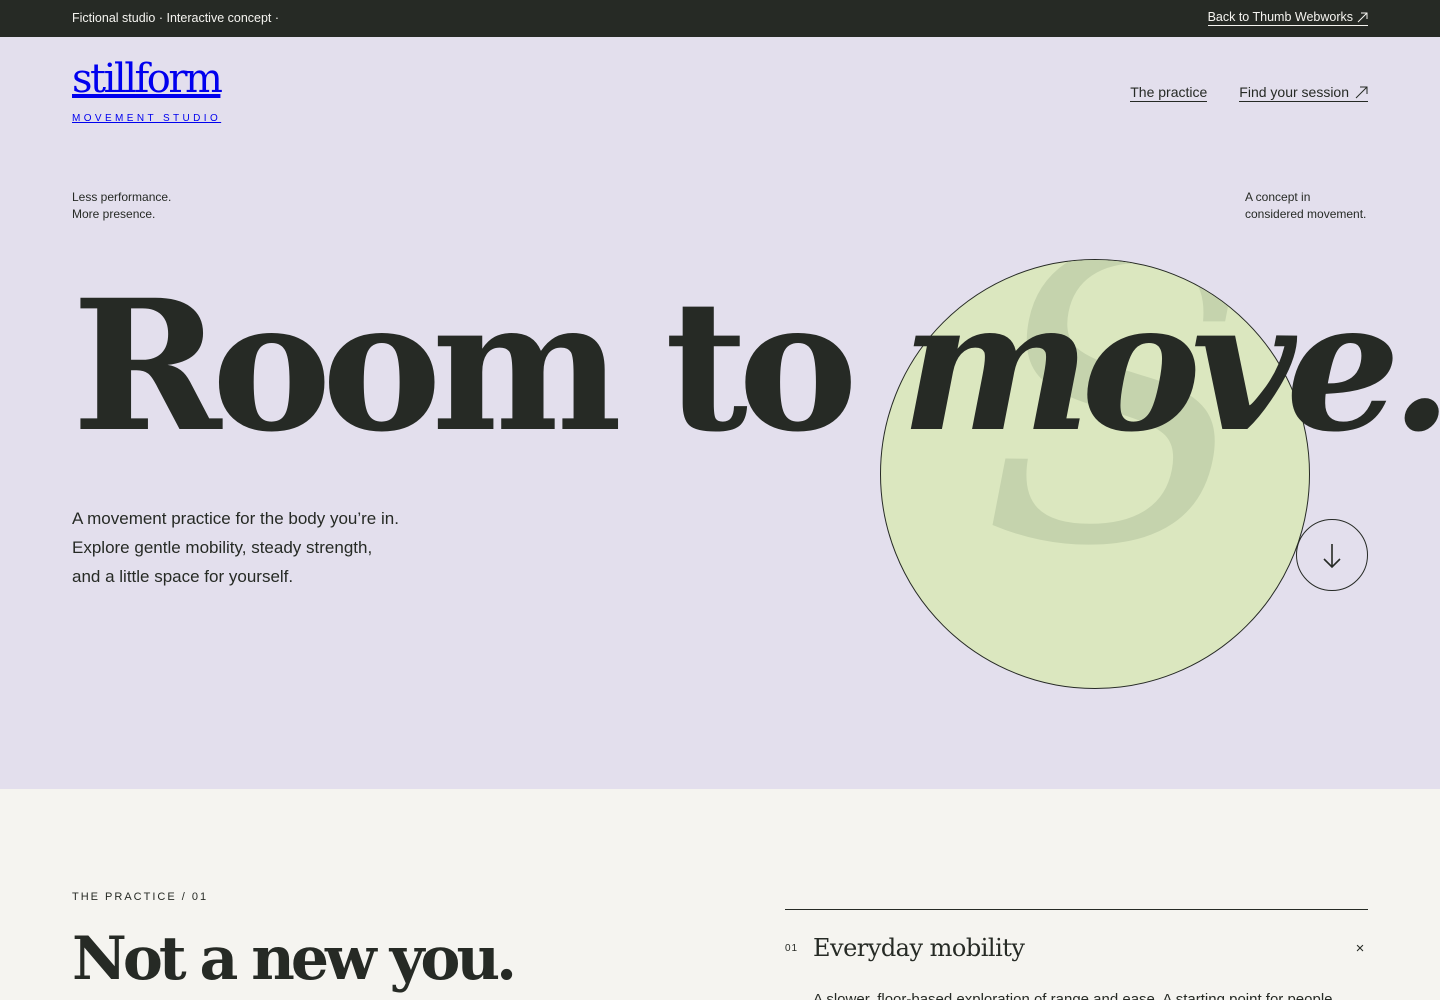 This screenshot has height=1000, width=1440. I want to click on back-link-label: Back to Thumb Webworks, so click(1280, 17).